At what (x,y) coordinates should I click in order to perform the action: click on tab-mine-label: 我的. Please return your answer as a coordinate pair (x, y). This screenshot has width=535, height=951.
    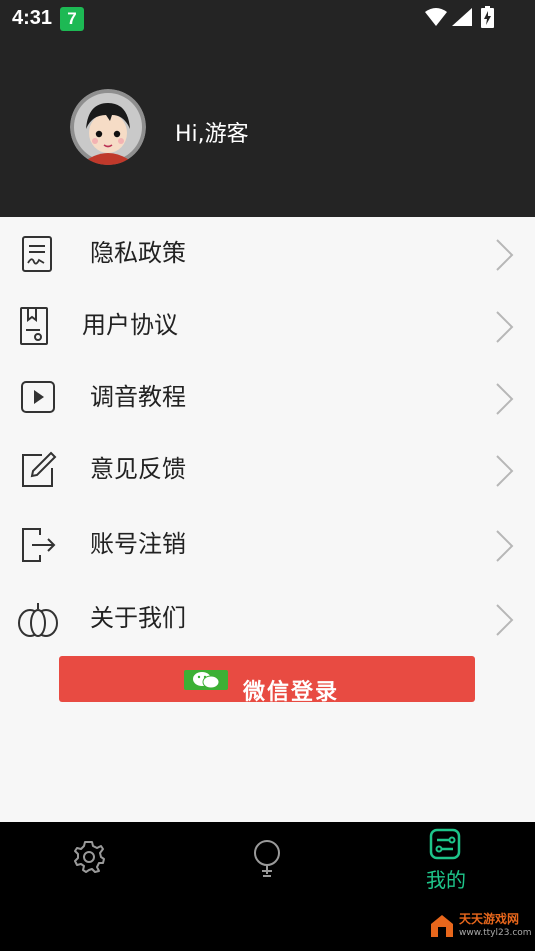
    Looking at the image, I should click on (446, 880).